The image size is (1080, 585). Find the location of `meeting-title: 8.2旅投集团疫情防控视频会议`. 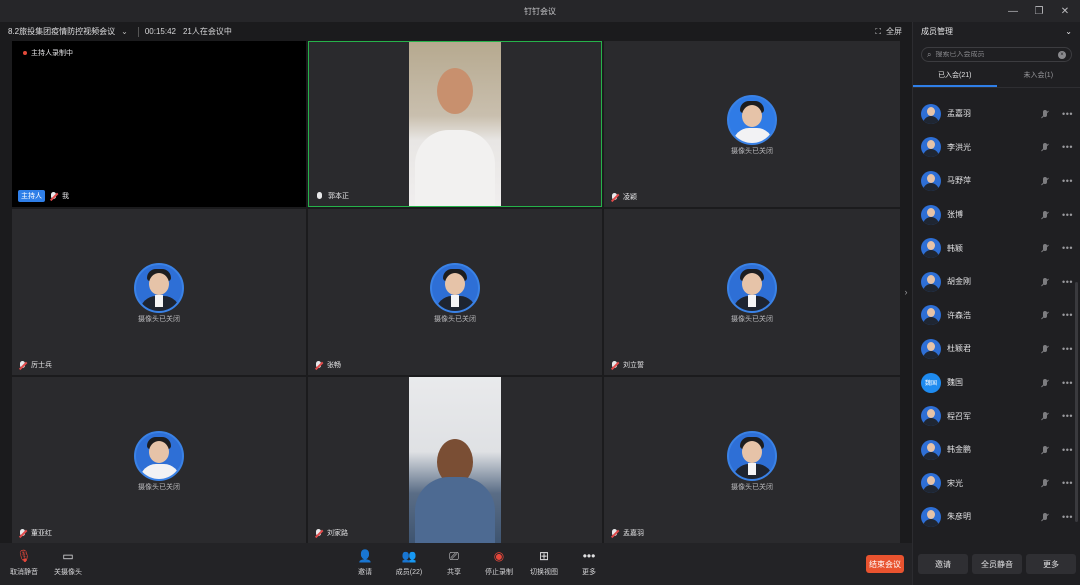

meeting-title: 8.2旅投集团疫情防控视频会议 is located at coordinates (61, 31).